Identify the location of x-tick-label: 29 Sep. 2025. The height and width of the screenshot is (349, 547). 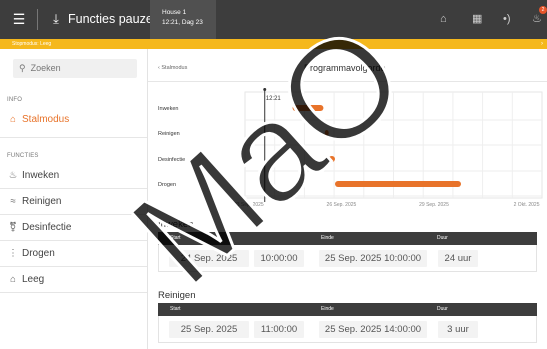
(434, 205).